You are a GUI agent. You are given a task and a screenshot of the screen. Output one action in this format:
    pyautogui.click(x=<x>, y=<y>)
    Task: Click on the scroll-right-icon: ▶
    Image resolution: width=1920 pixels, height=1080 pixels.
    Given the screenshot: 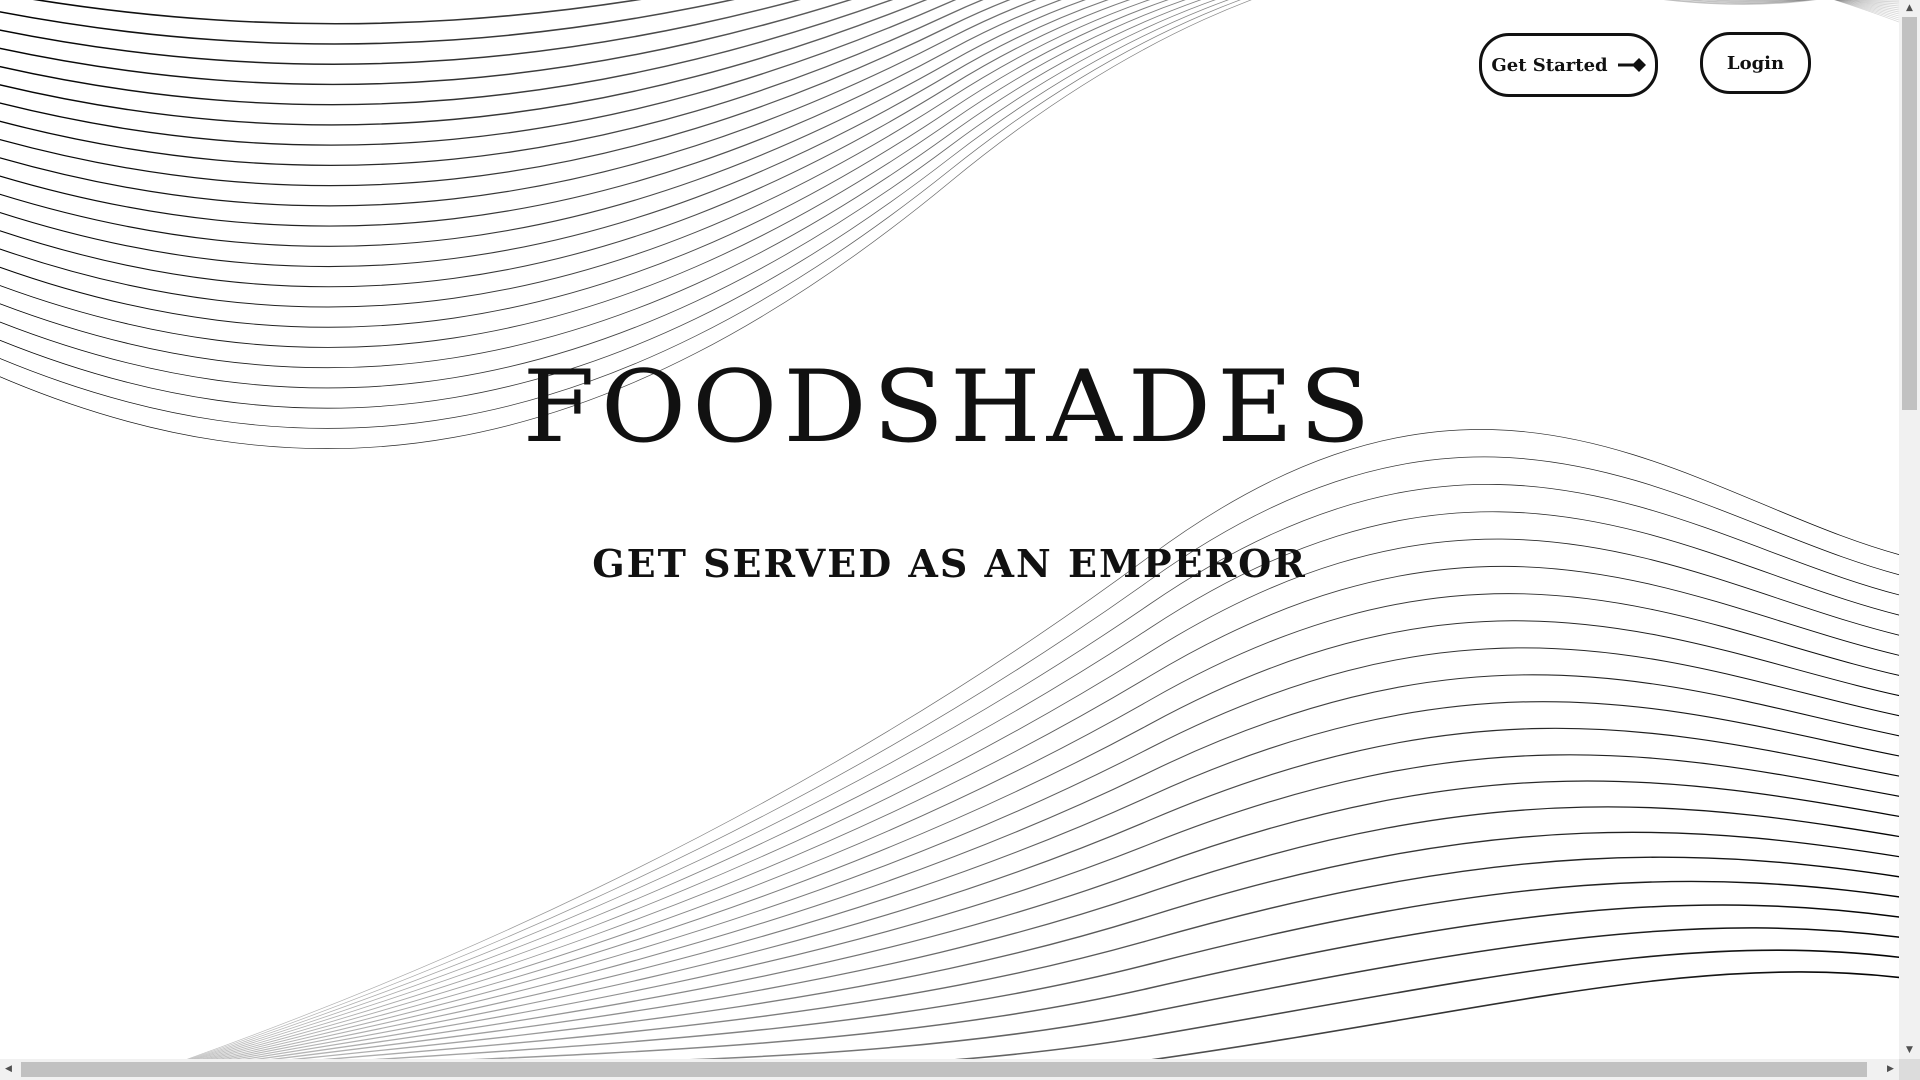 What is the action you would take?
    pyautogui.click(x=1890, y=1069)
    